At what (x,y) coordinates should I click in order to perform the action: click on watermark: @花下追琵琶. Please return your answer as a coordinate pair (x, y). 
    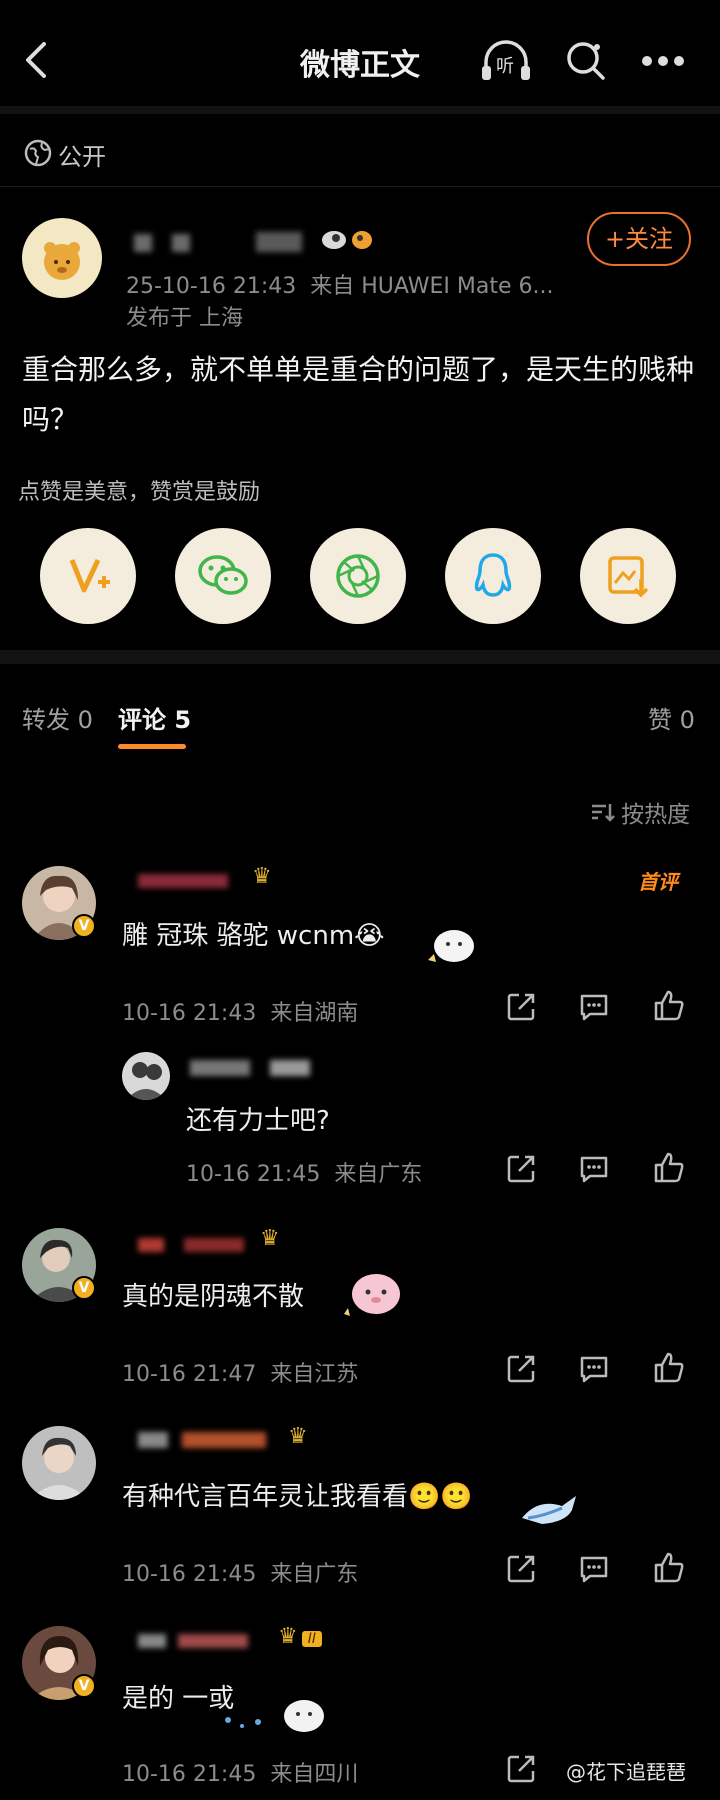
    Looking at the image, I should click on (626, 1772).